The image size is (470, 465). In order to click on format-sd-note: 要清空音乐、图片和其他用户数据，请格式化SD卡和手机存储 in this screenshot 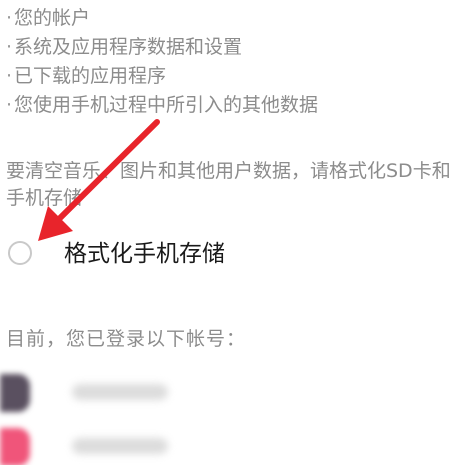, I will do `click(228, 184)`.